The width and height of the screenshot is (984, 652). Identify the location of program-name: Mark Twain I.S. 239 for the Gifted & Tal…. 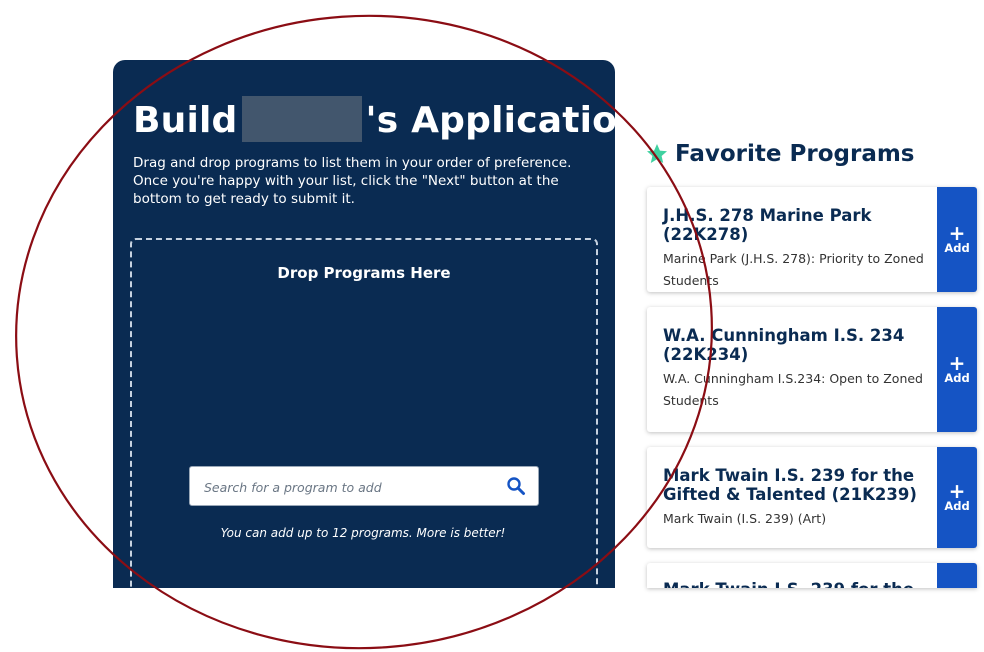
(790, 485).